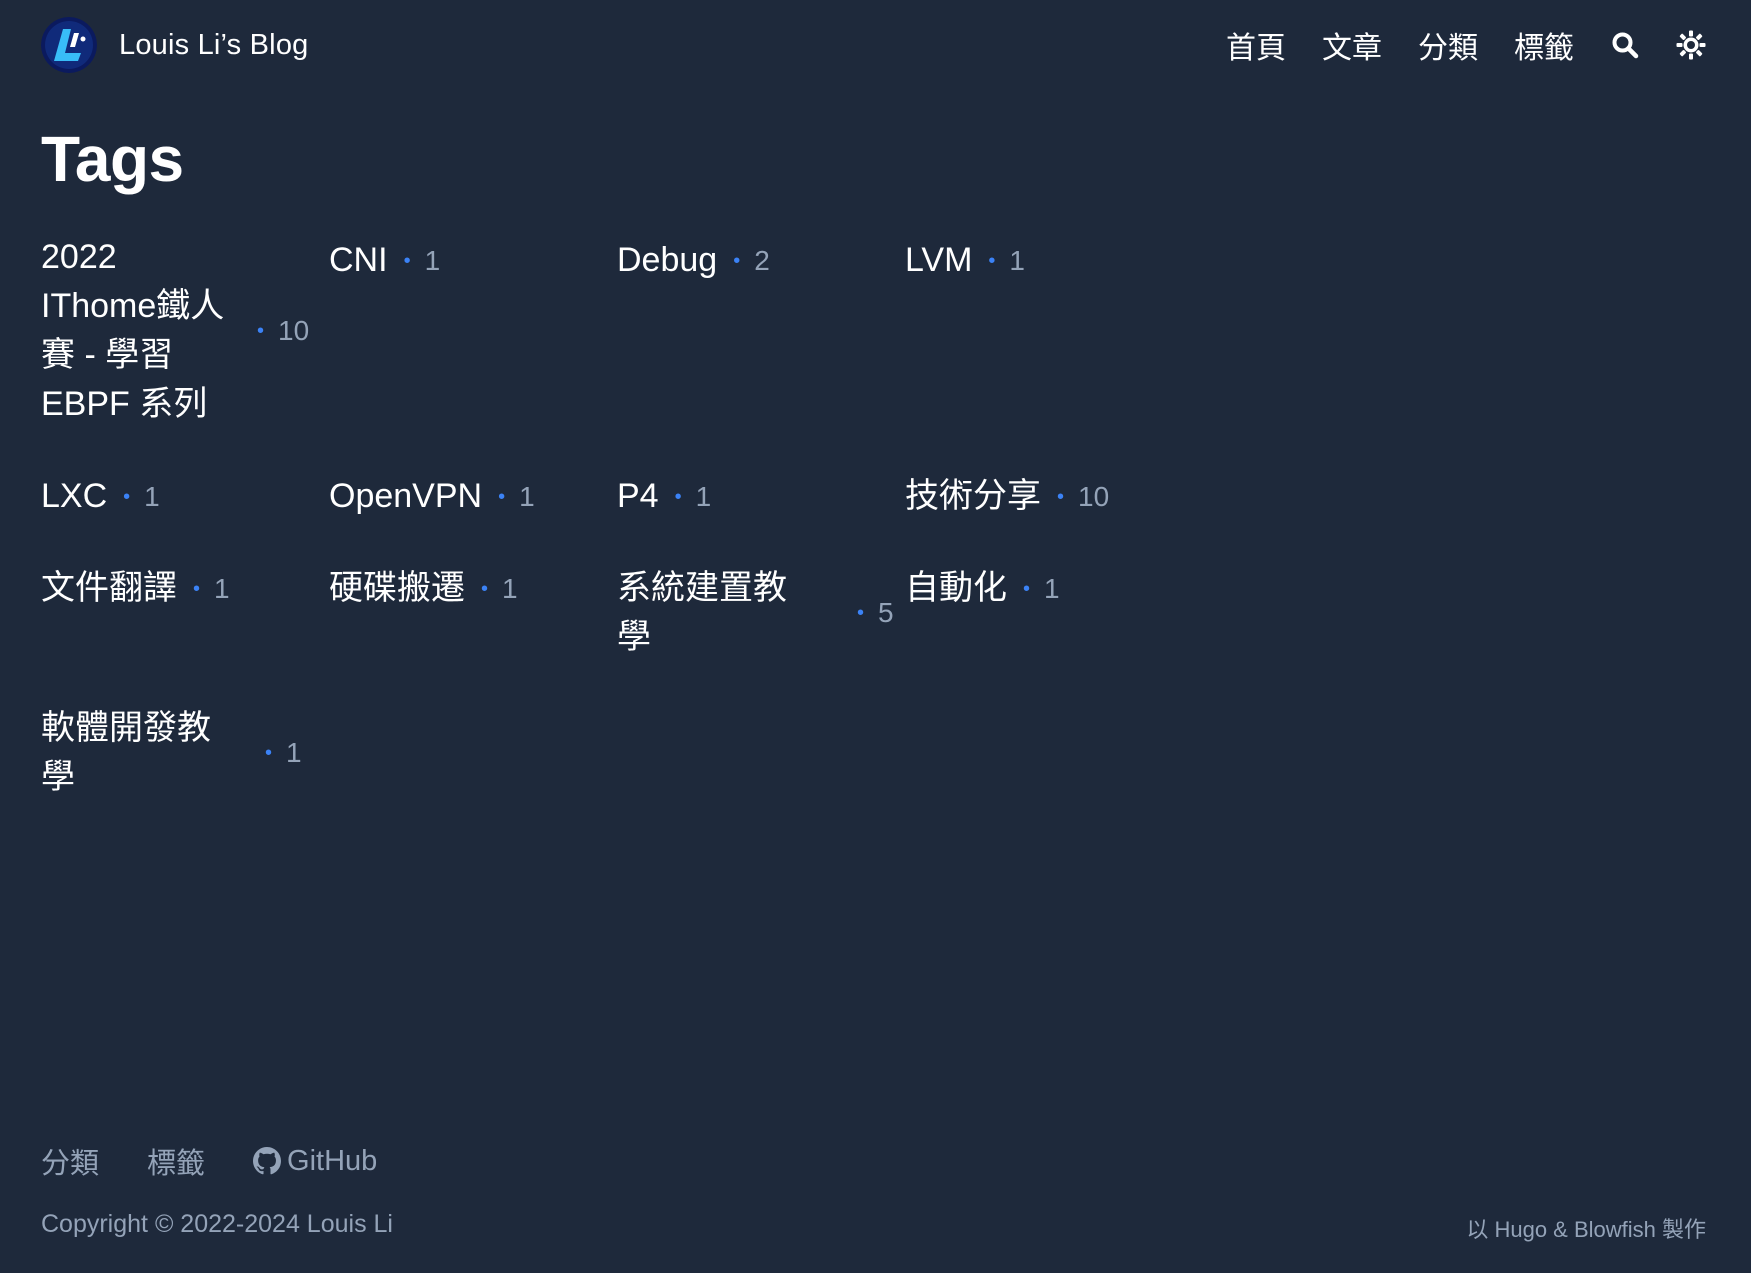 The height and width of the screenshot is (1273, 1751). What do you see at coordinates (886, 612) in the screenshot?
I see `tag-count: 5` at bounding box center [886, 612].